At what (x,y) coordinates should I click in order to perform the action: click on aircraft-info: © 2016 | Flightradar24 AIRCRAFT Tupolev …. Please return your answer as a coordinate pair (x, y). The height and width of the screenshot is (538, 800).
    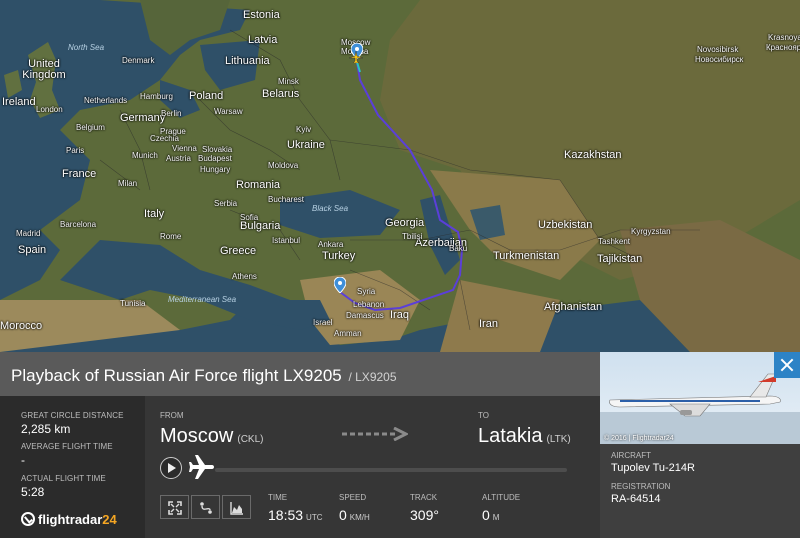
    Looking at the image, I should click on (700, 445).